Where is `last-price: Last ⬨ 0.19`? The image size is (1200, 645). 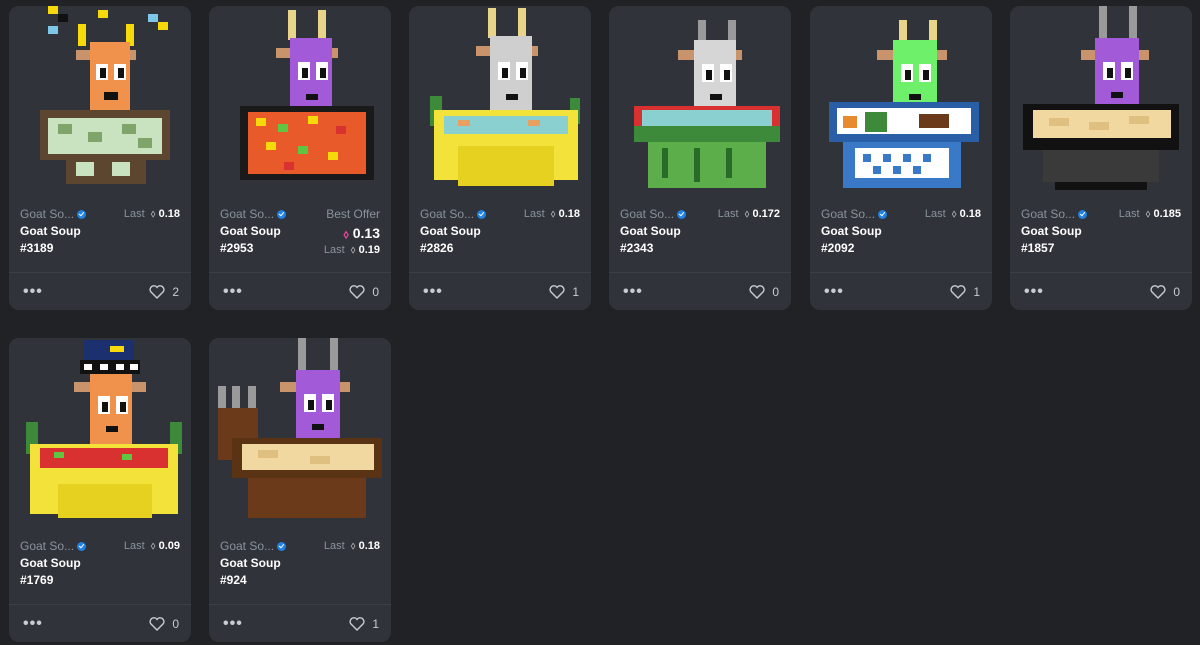
last-price: Last ⬨ 0.19 is located at coordinates (351, 250).